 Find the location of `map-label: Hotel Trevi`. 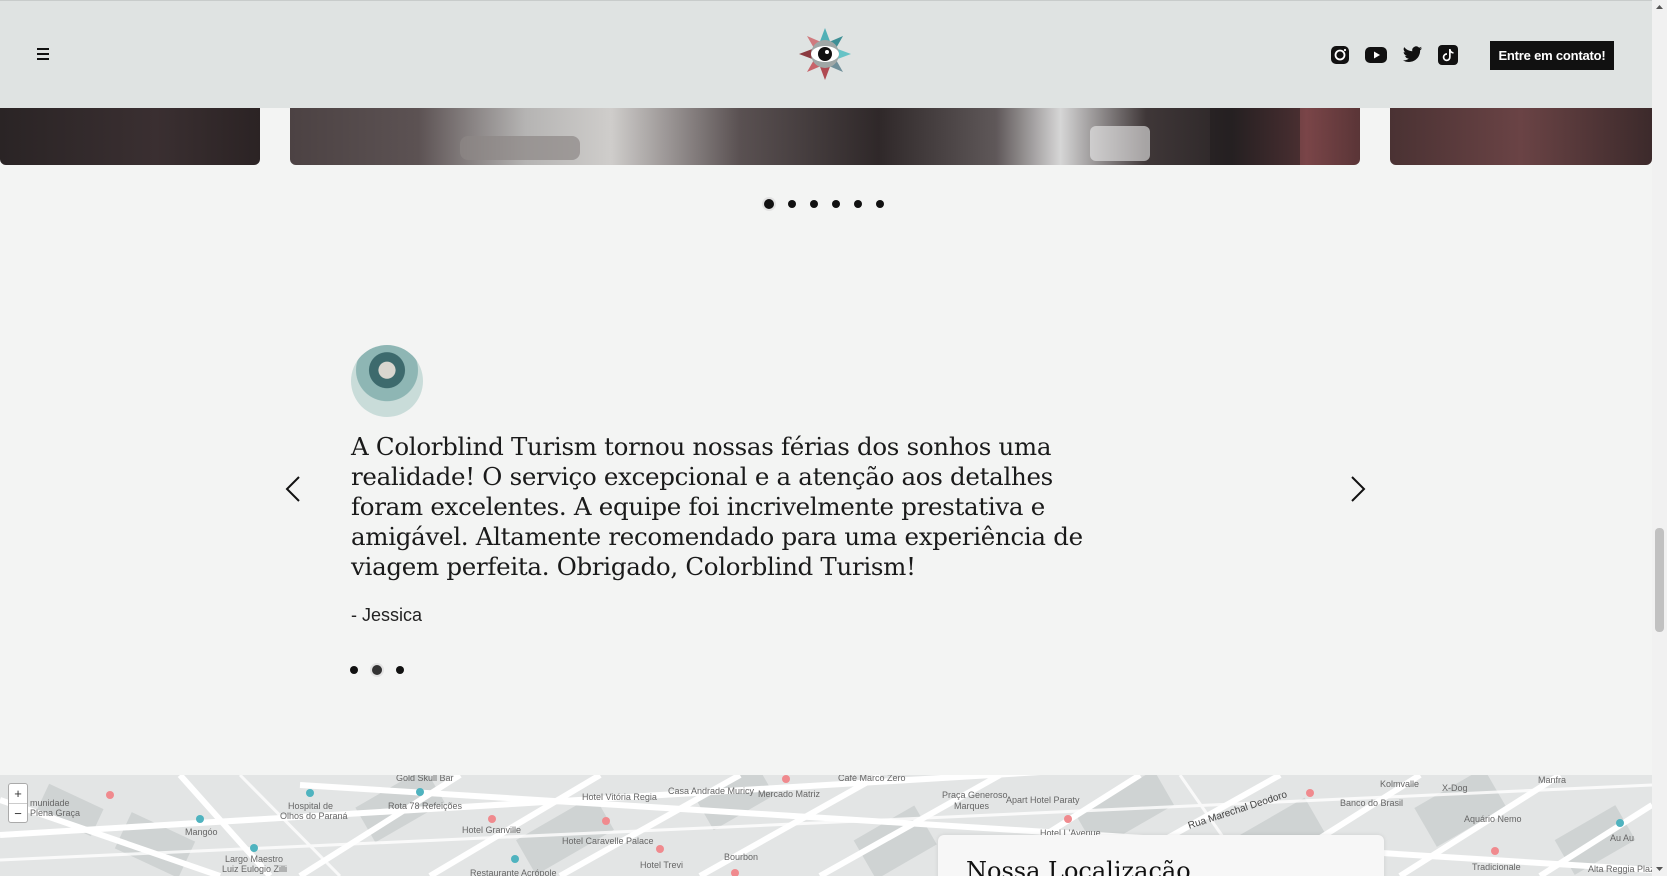

map-label: Hotel Trevi is located at coordinates (662, 865).